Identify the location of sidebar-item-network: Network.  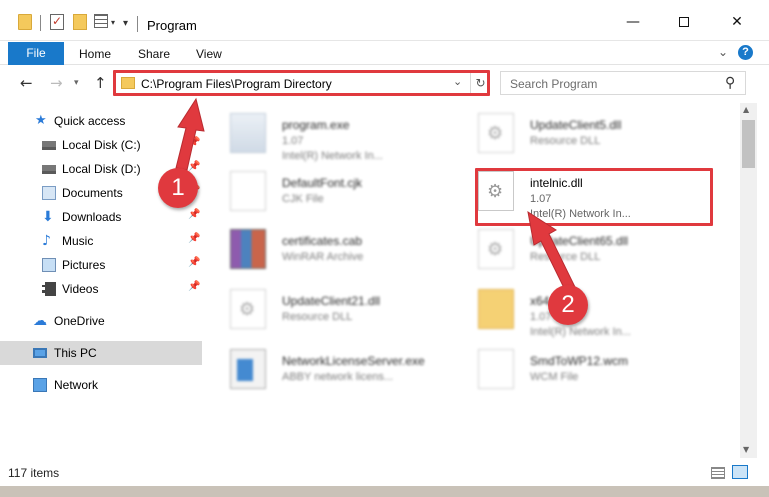
(101, 385).